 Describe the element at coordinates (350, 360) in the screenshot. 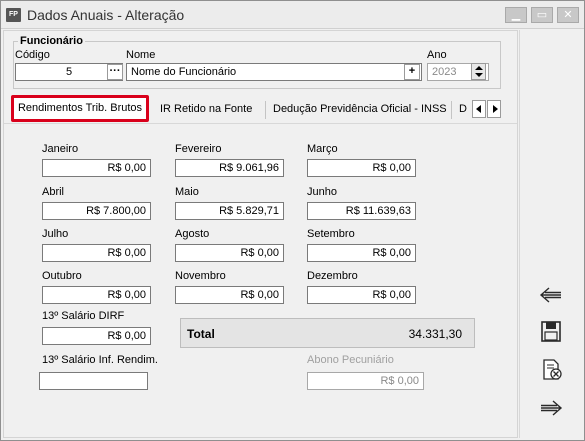

I see `abono-pecuniario-label: Abono Pecuniário` at that location.